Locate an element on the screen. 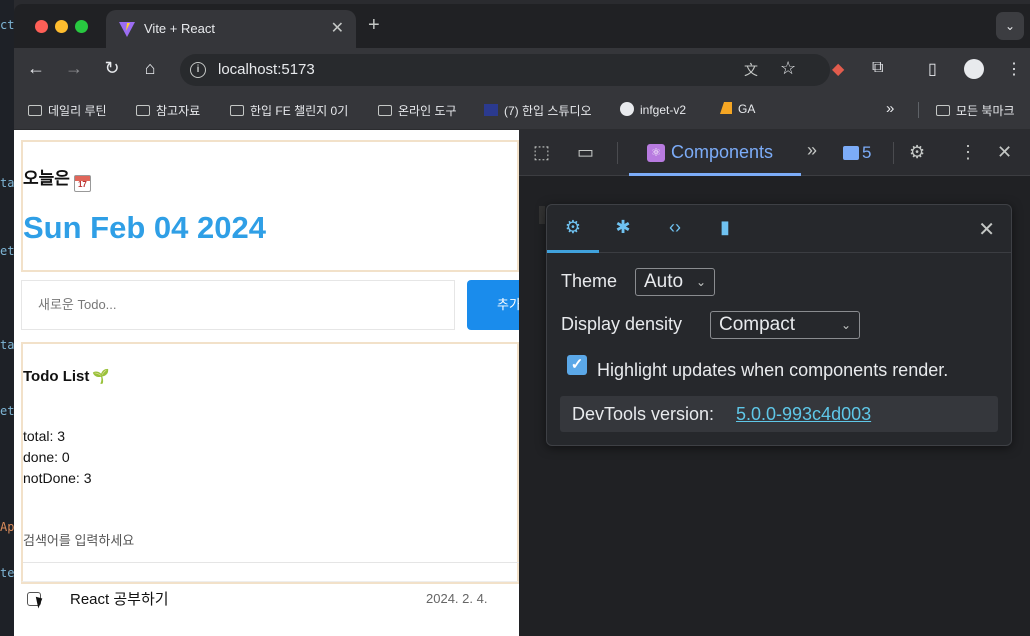 The height and width of the screenshot is (636, 1030). site-favicon-icon is located at coordinates (491, 110).